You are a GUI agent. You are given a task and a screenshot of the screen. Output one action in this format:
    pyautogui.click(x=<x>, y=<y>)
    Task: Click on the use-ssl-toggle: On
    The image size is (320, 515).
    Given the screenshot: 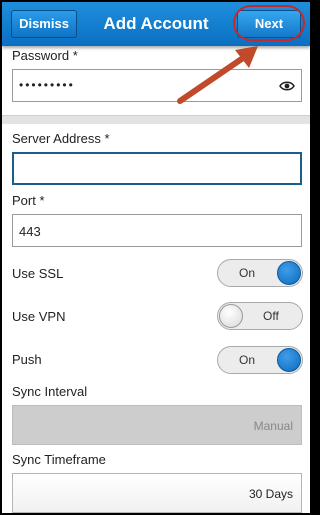 What is the action you would take?
    pyautogui.click(x=260, y=273)
    